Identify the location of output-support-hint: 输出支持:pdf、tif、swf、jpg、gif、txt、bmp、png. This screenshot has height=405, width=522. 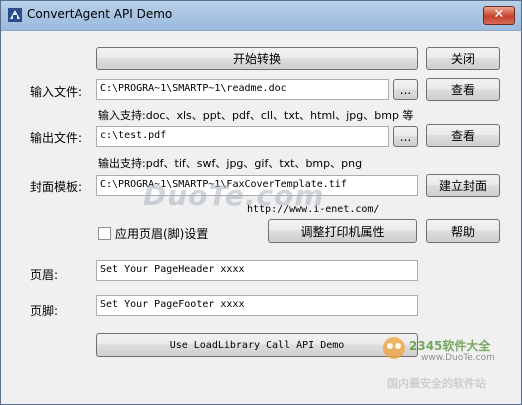
(230, 163).